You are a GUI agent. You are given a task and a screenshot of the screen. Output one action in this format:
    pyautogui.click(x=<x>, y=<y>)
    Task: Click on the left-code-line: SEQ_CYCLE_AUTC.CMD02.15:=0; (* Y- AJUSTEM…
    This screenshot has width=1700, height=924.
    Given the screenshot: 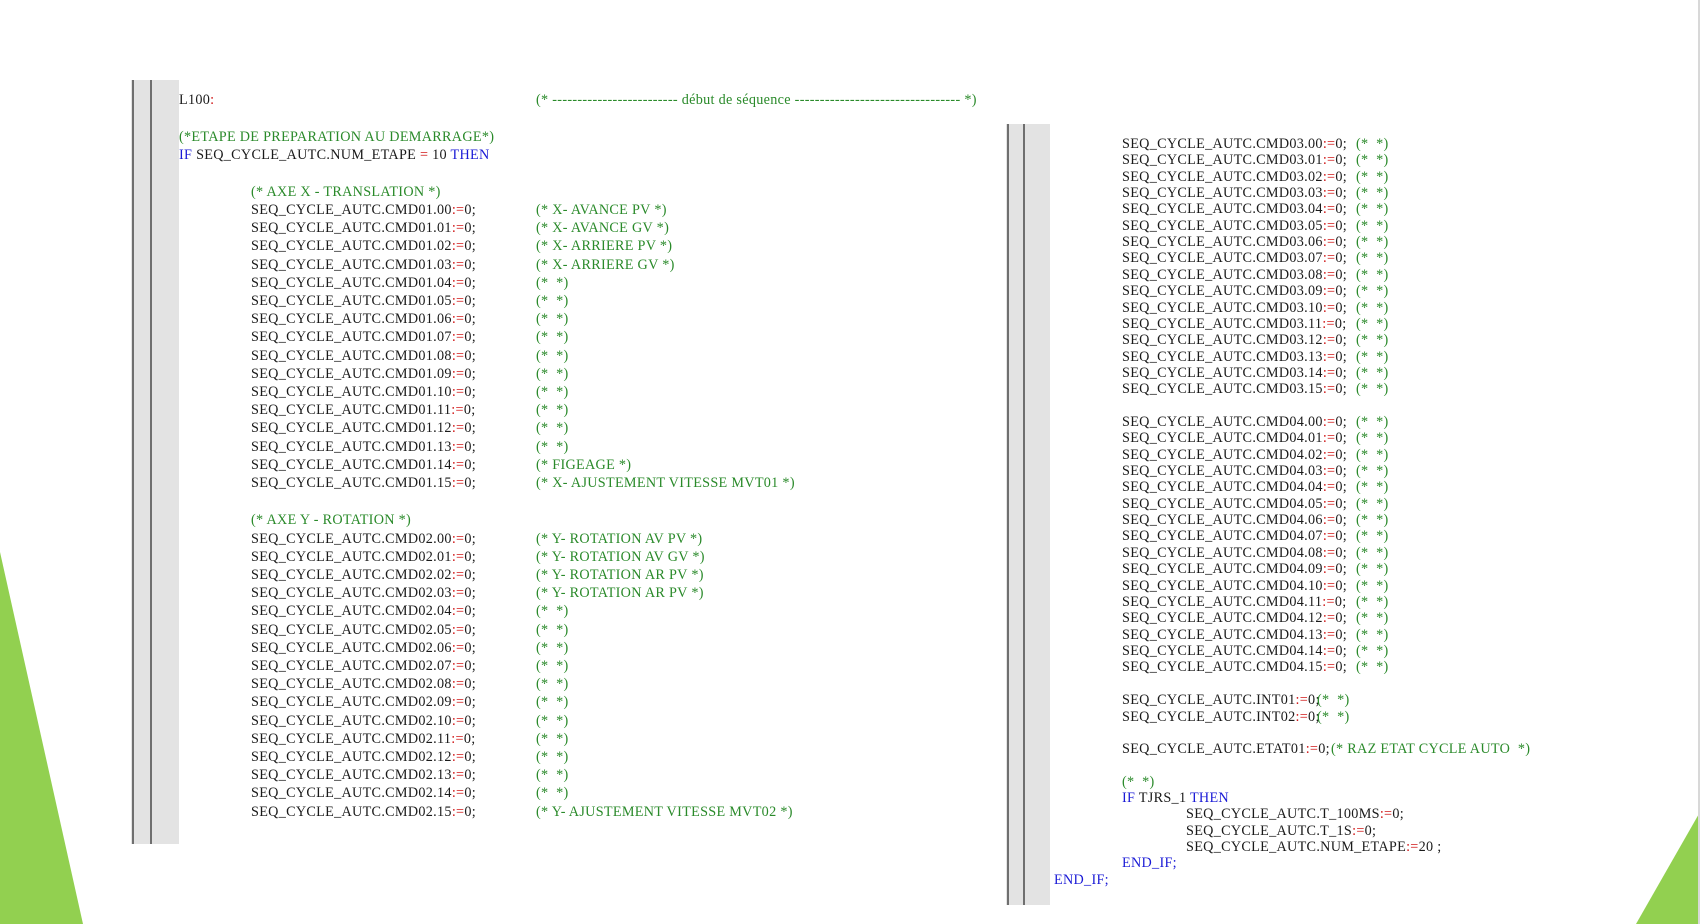 What is the action you would take?
    pyautogui.click(x=521, y=812)
    